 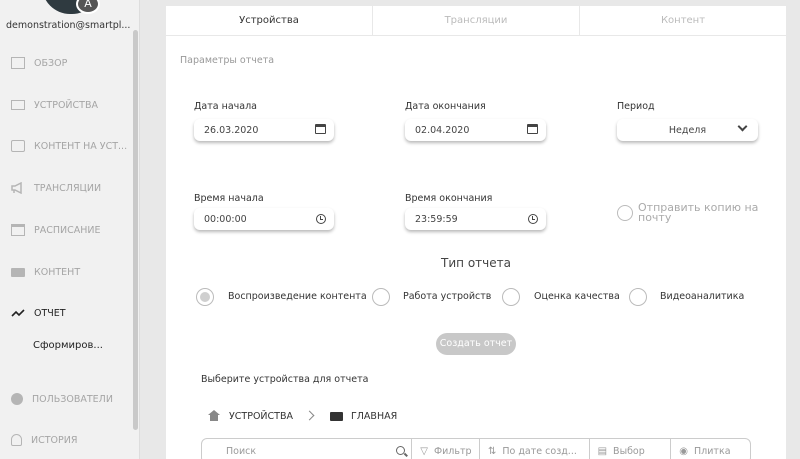 What do you see at coordinates (684, 451) in the screenshot?
I see `eye-icon: ◉` at bounding box center [684, 451].